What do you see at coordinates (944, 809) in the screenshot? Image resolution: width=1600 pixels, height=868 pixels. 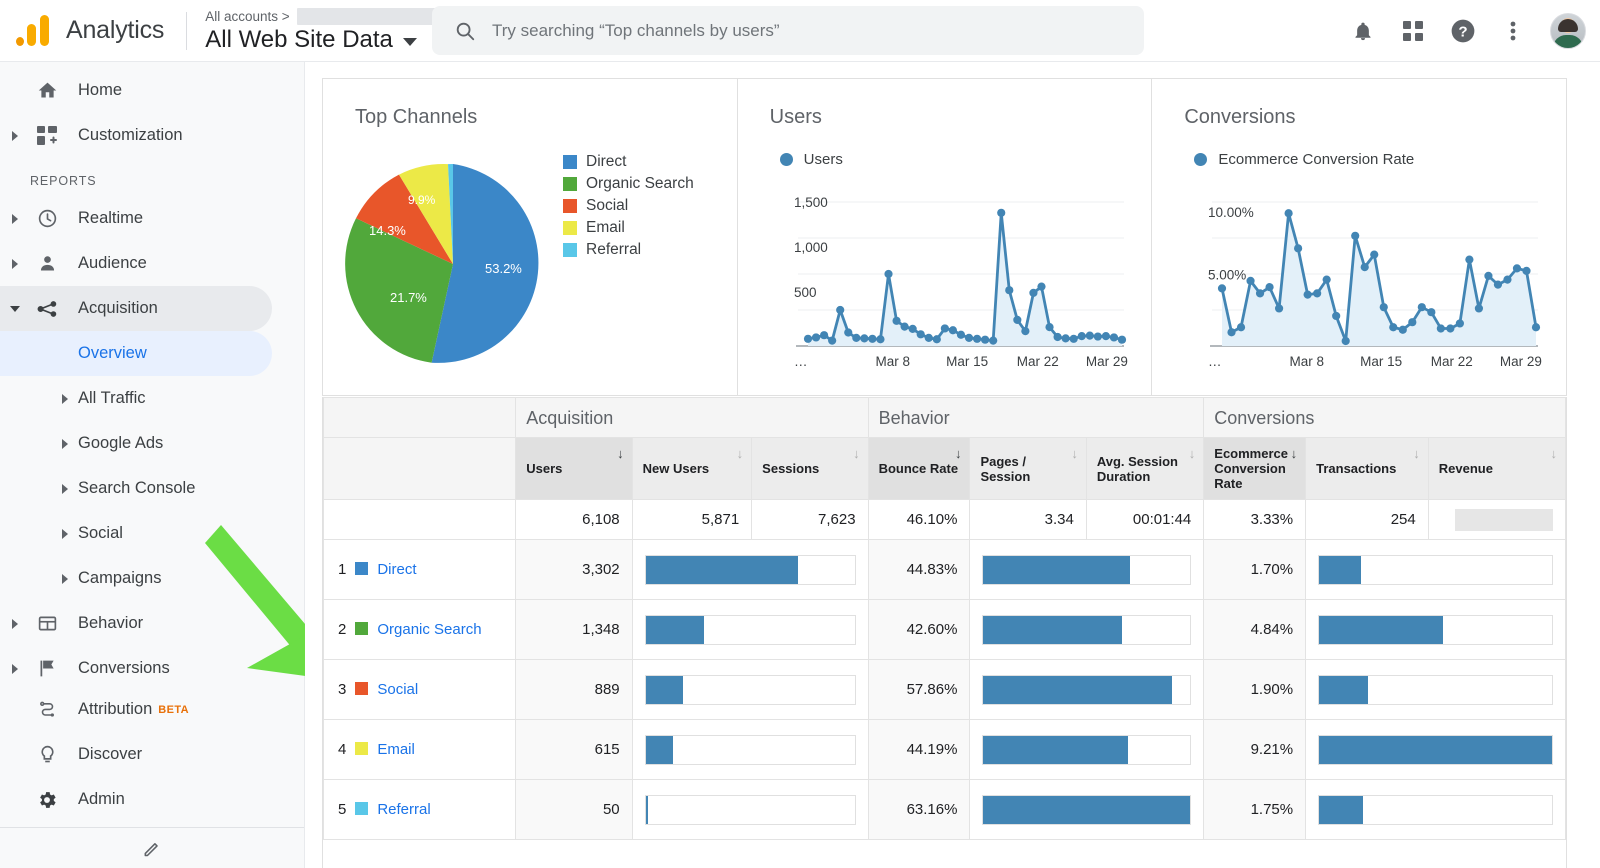 I see `table-row: 5 Referral 50 63.16% 1.75%` at bounding box center [944, 809].